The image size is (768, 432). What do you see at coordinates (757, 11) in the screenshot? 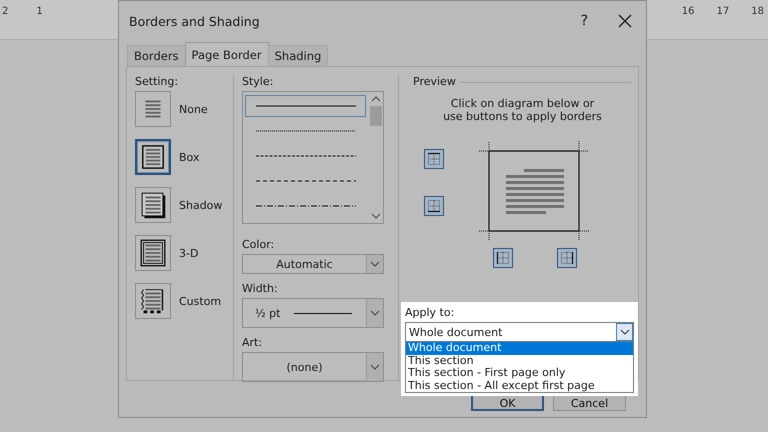
I see `ruler-number: 18` at bounding box center [757, 11].